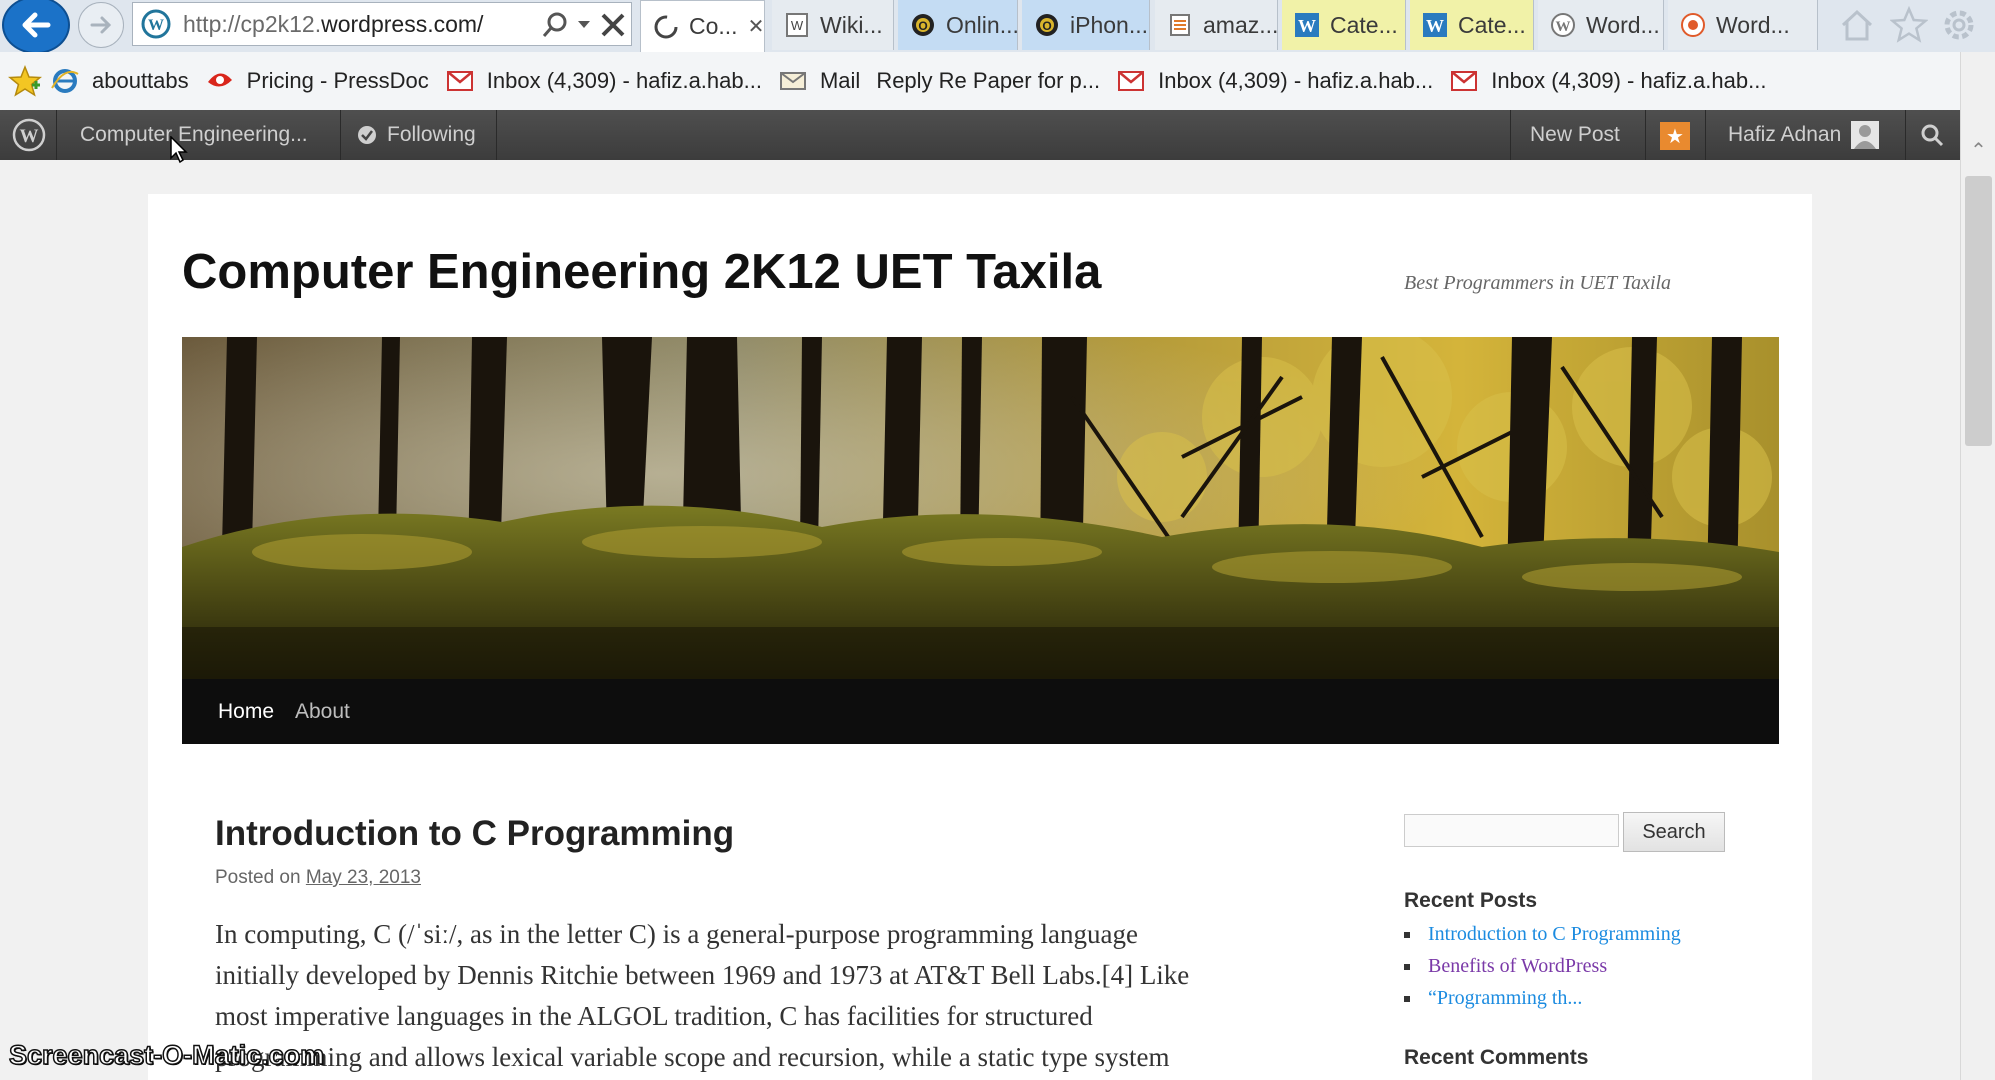  I want to click on wordpress-logo-icon: W, so click(29, 135).